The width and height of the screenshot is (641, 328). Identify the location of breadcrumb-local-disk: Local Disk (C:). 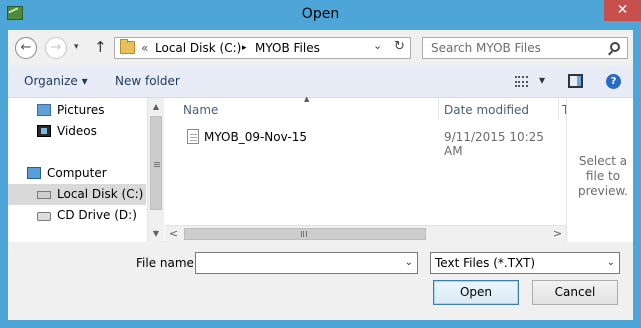
(198, 48).